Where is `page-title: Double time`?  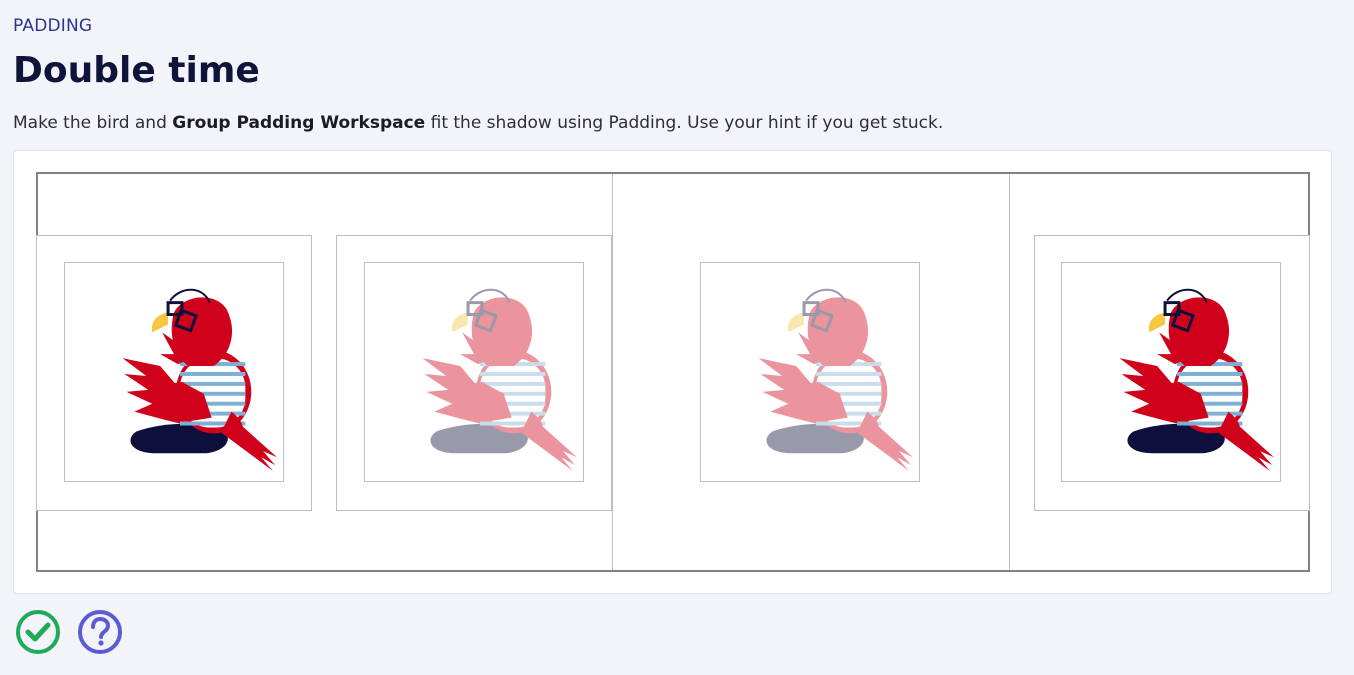 page-title: Double time is located at coordinates (136, 70).